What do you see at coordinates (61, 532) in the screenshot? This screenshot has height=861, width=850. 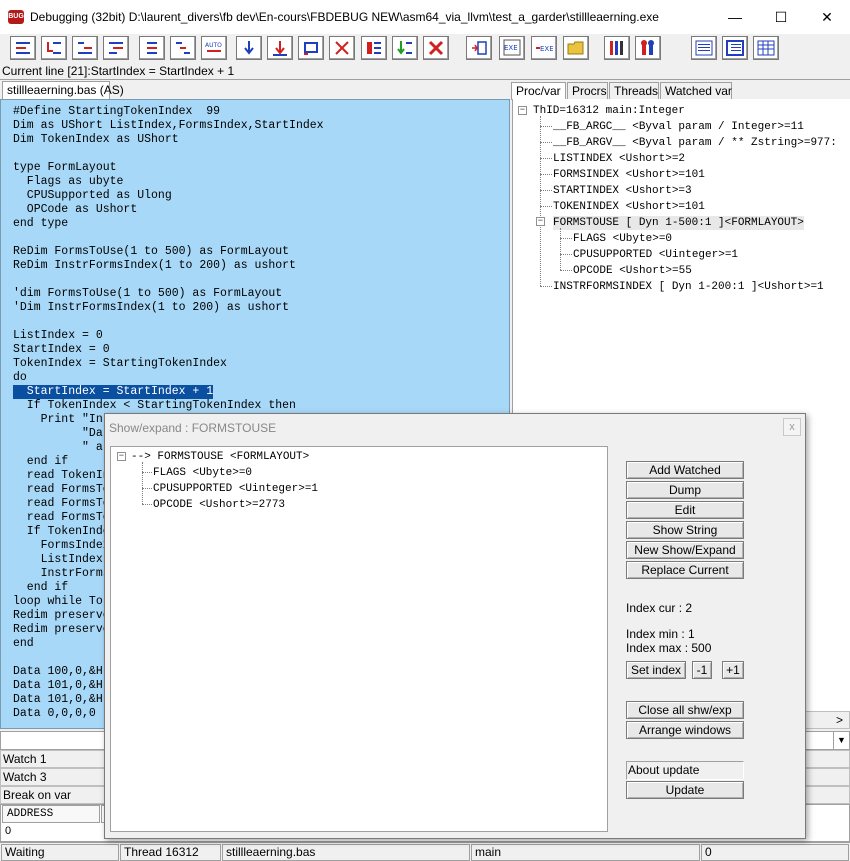 I see `source-line: If TokenInde` at bounding box center [61, 532].